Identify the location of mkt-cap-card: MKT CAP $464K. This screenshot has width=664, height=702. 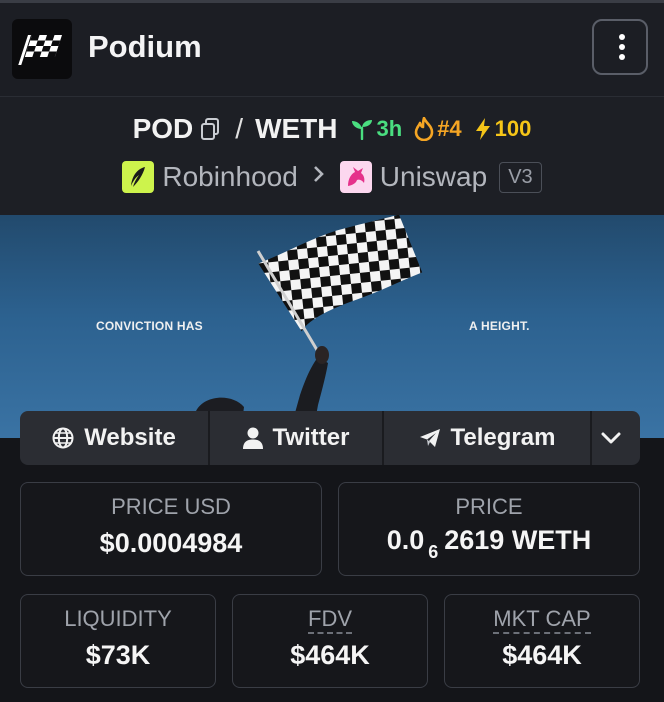
(542, 641).